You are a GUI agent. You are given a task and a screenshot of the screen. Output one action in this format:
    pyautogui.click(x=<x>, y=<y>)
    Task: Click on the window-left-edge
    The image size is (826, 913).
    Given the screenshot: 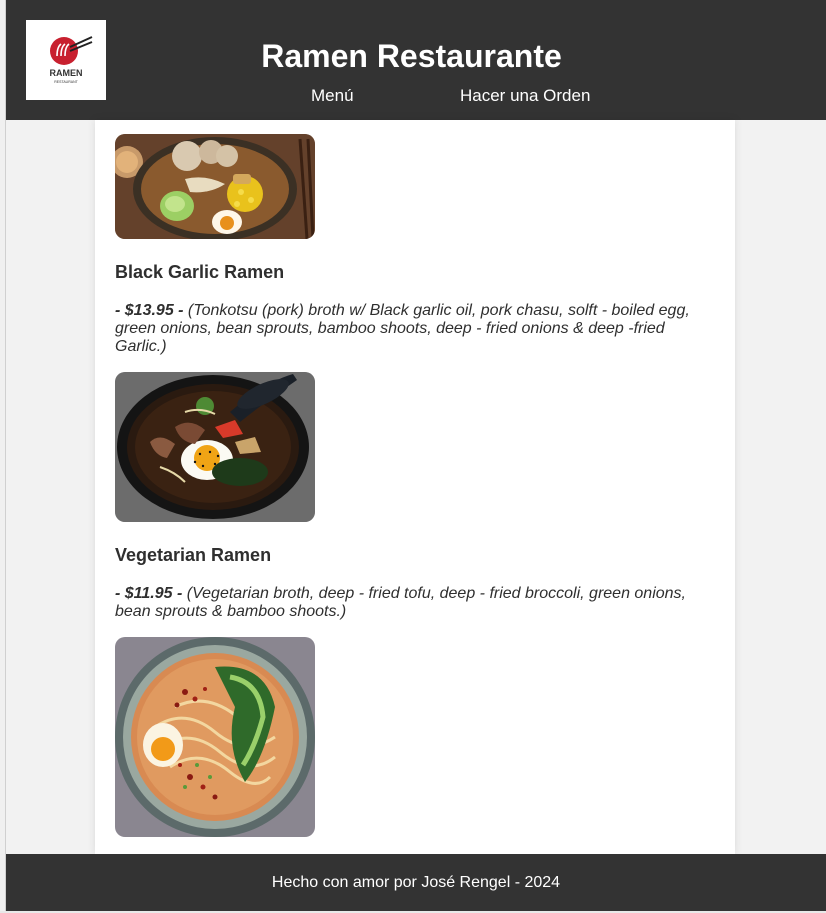 What is the action you would take?
    pyautogui.click(x=3, y=456)
    